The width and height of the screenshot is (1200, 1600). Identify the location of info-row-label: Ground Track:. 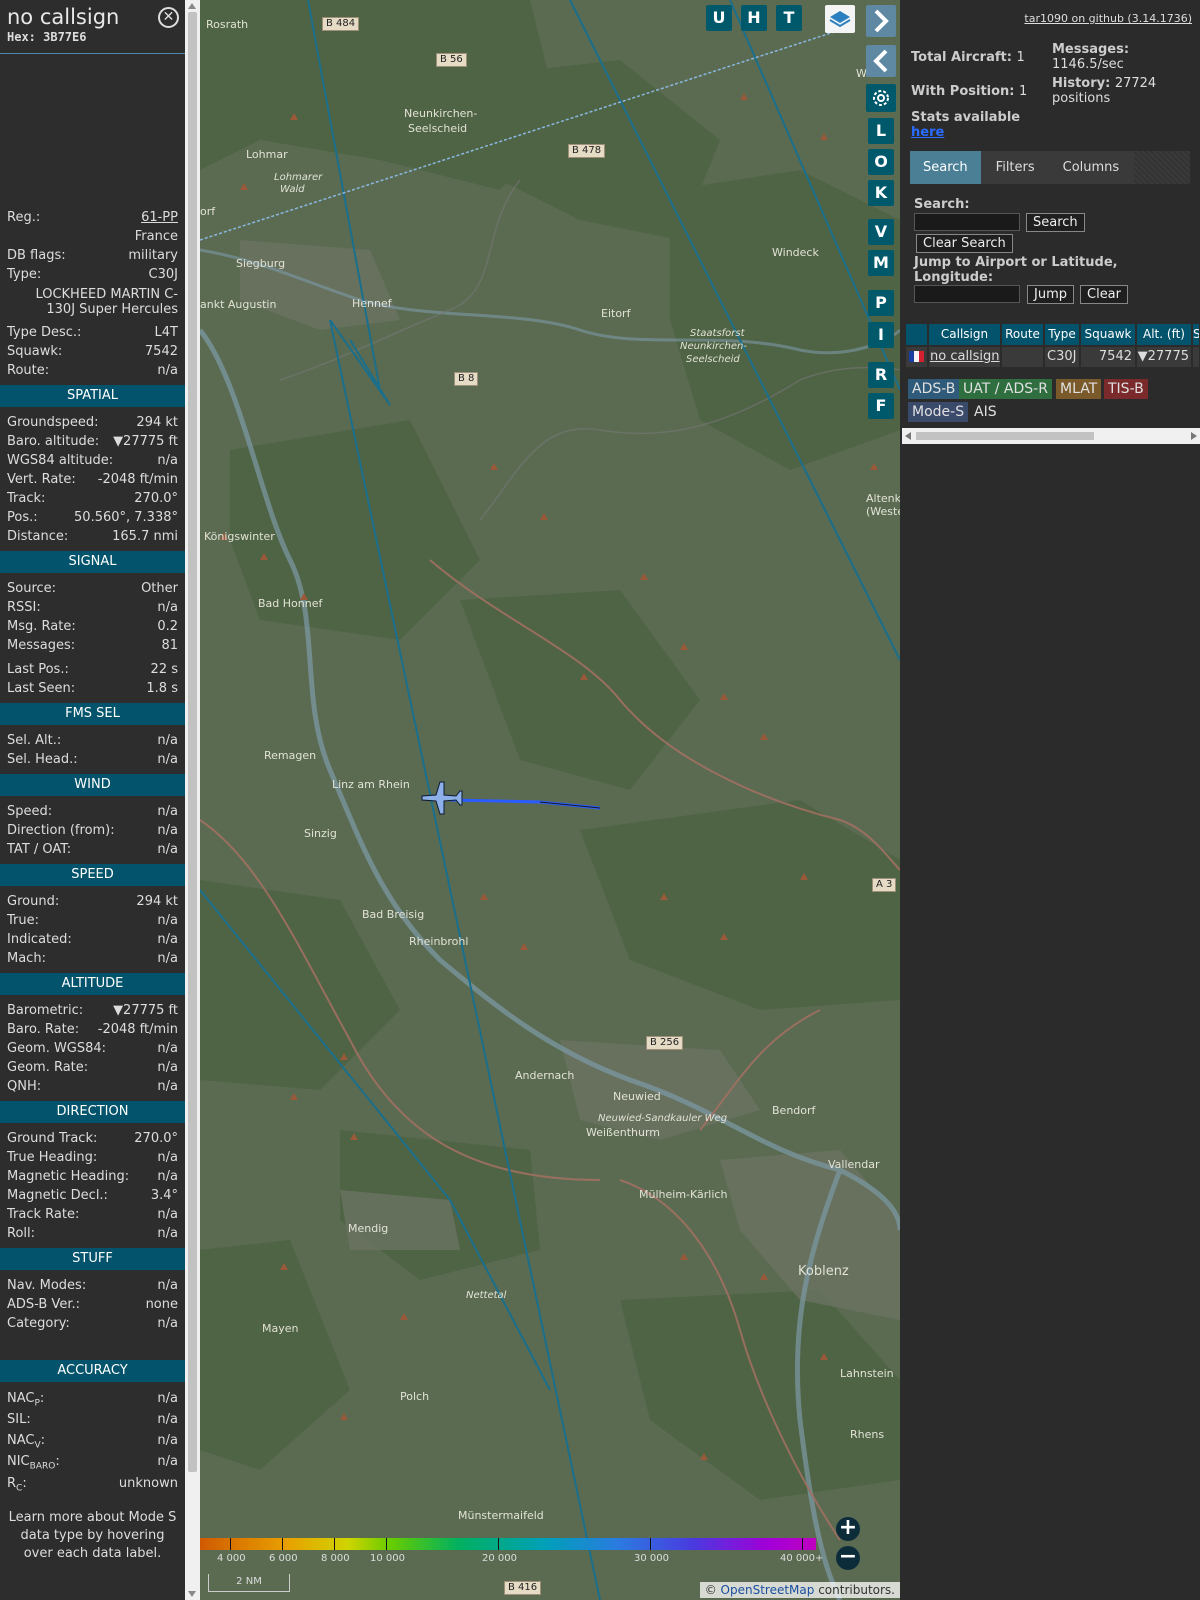
(52, 1138).